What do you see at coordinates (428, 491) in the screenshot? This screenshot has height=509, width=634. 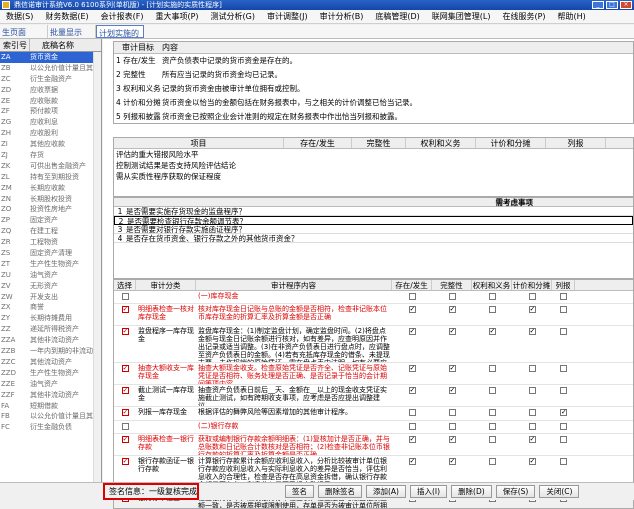 I see `insert-button: 插入(I)` at bounding box center [428, 491].